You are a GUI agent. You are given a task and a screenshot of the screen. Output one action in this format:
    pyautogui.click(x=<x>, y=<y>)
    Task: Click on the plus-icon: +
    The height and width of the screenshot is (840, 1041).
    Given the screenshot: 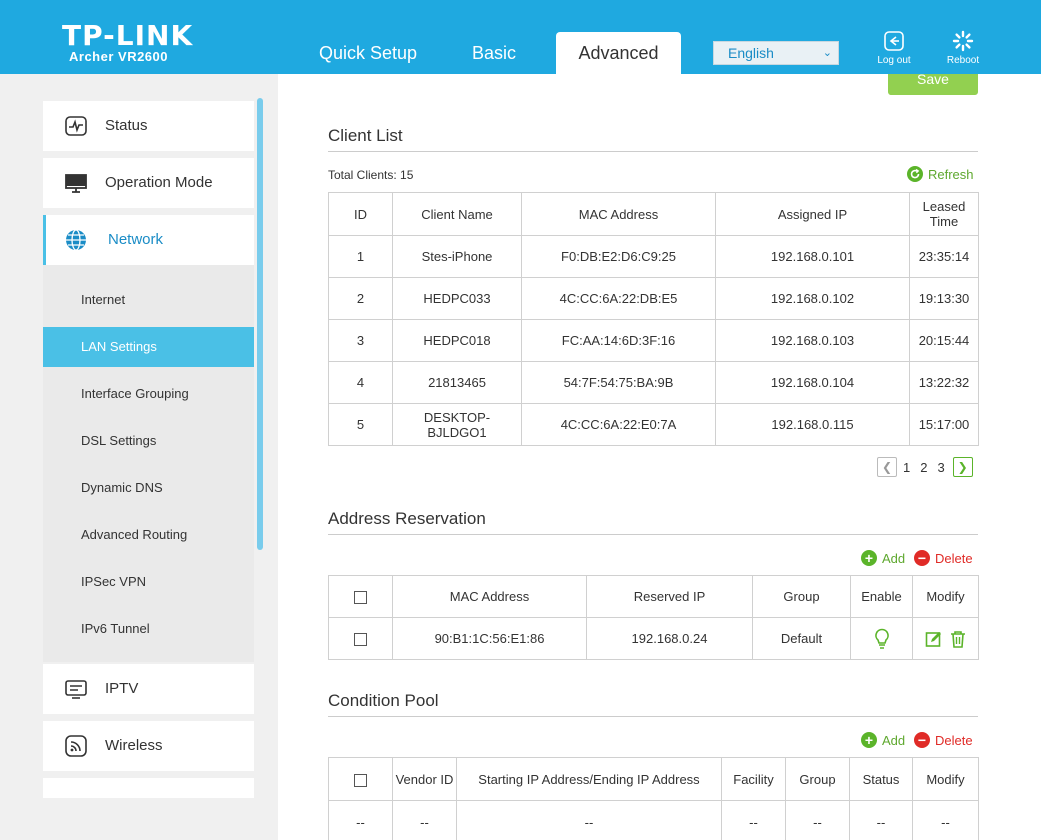 What is the action you would take?
    pyautogui.click(x=869, y=740)
    